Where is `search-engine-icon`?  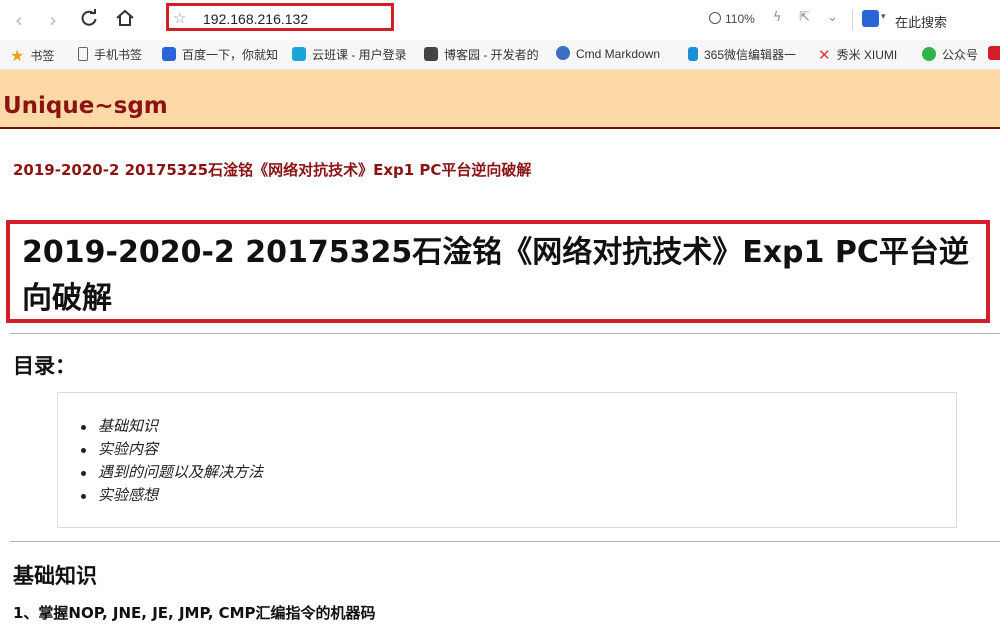
search-engine-icon is located at coordinates (870, 18).